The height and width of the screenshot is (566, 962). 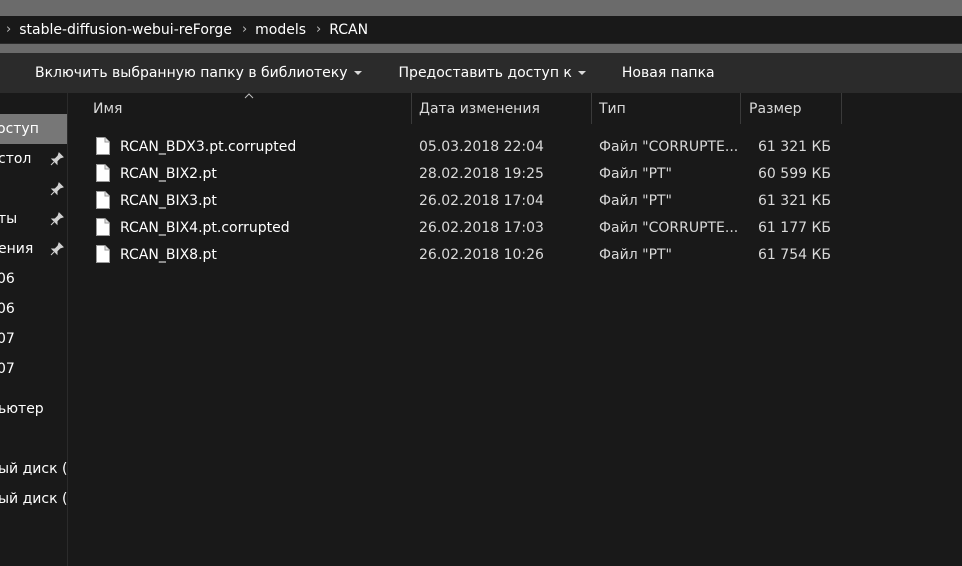 What do you see at coordinates (168, 173) in the screenshot?
I see `file-name: RCAN_BIX2.pt` at bounding box center [168, 173].